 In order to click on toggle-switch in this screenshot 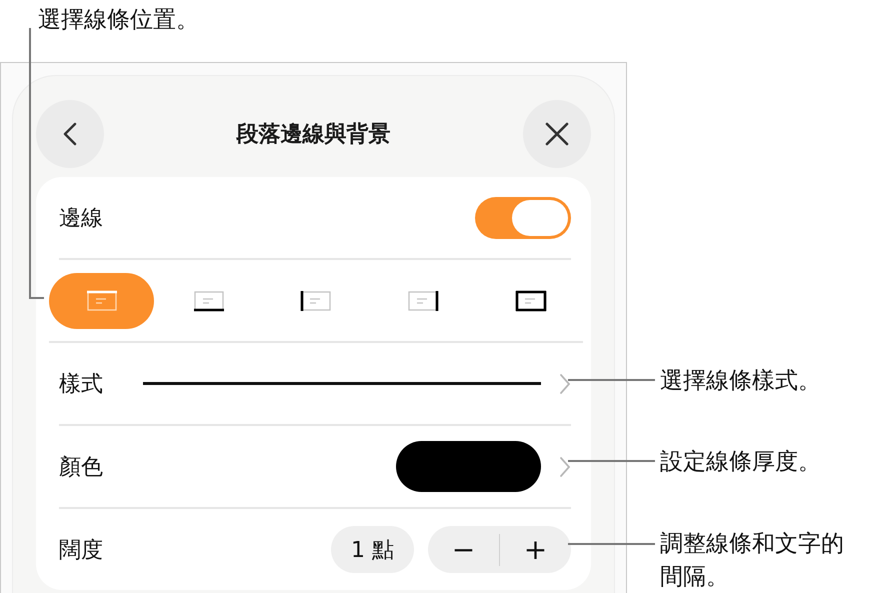, I will do `click(523, 217)`.